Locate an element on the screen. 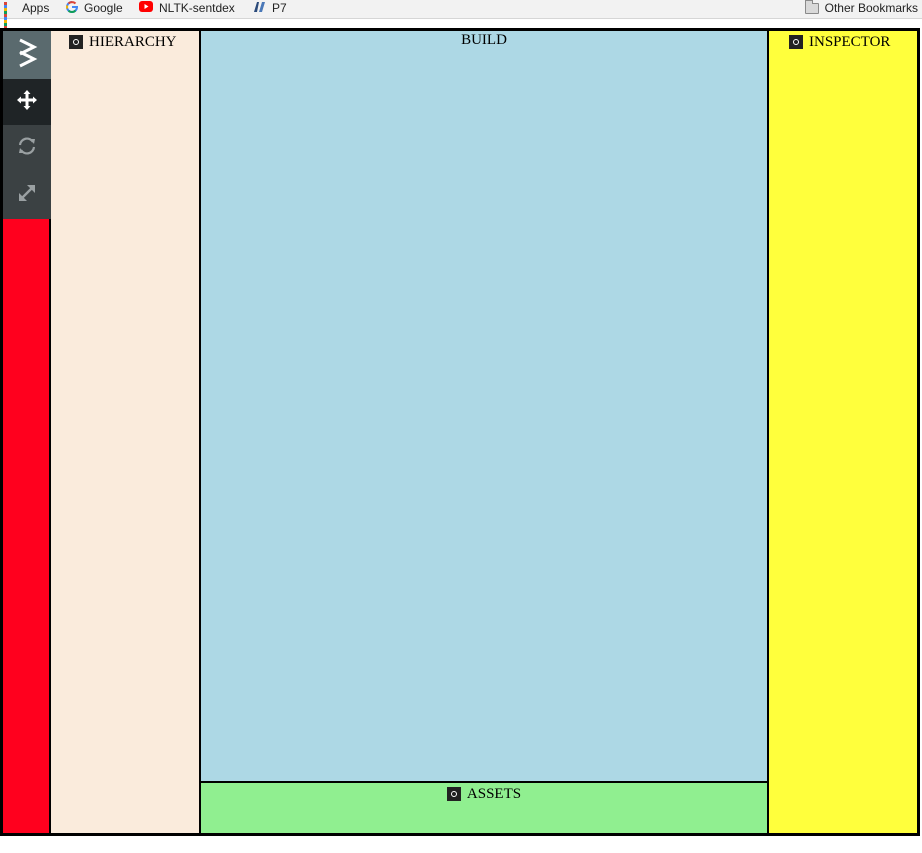 Image resolution: width=922 pixels, height=853 pixels. google-icon is located at coordinates (72, 8).